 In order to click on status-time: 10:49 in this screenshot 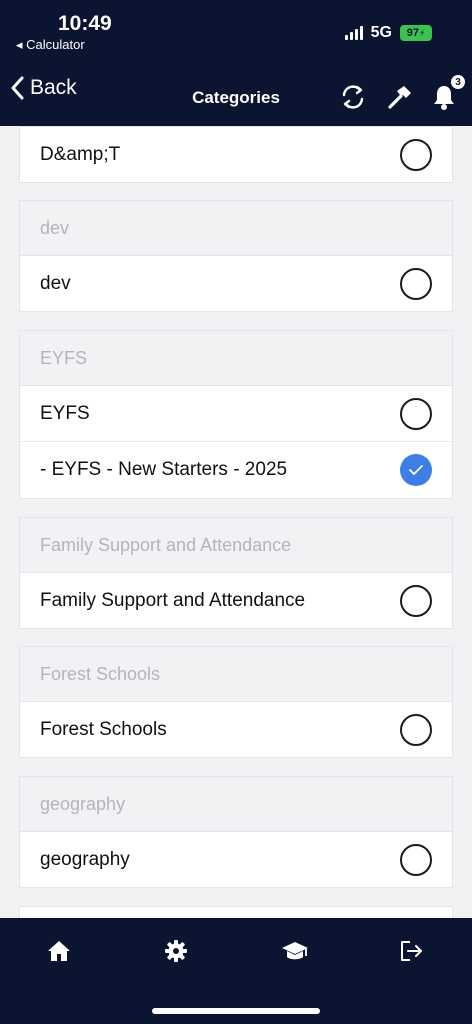, I will do `click(85, 23)`.